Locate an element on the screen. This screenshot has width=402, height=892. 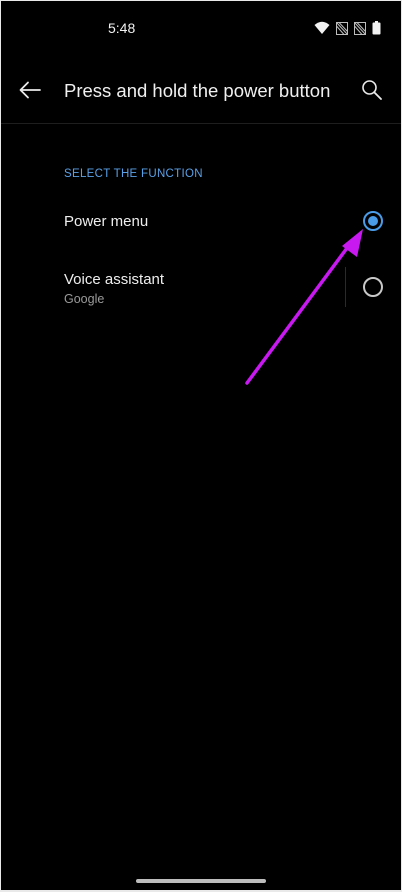
battery-icon is located at coordinates (376, 28).